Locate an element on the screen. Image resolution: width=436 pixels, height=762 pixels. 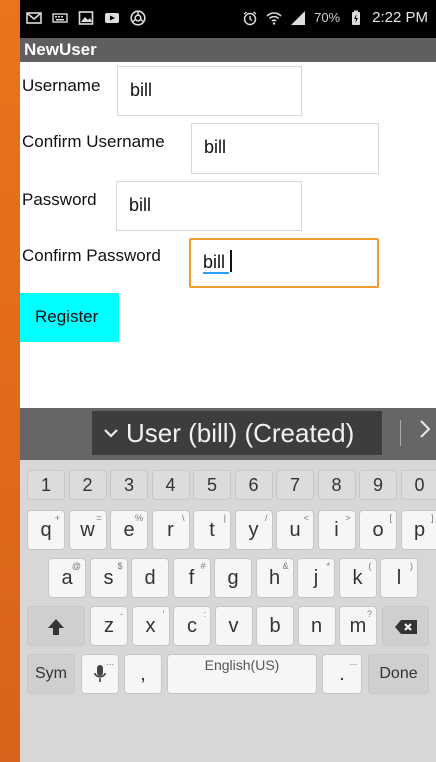
shift-key is located at coordinates (56, 626).